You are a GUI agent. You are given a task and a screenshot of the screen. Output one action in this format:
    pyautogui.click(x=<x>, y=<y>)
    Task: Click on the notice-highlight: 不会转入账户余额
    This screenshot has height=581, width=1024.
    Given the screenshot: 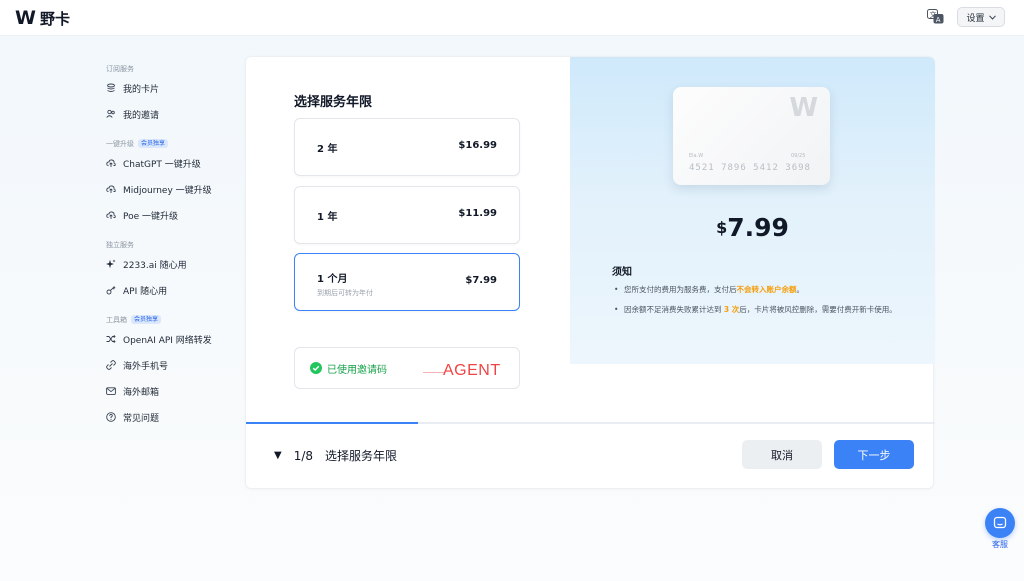 What is the action you would take?
    pyautogui.click(x=766, y=289)
    